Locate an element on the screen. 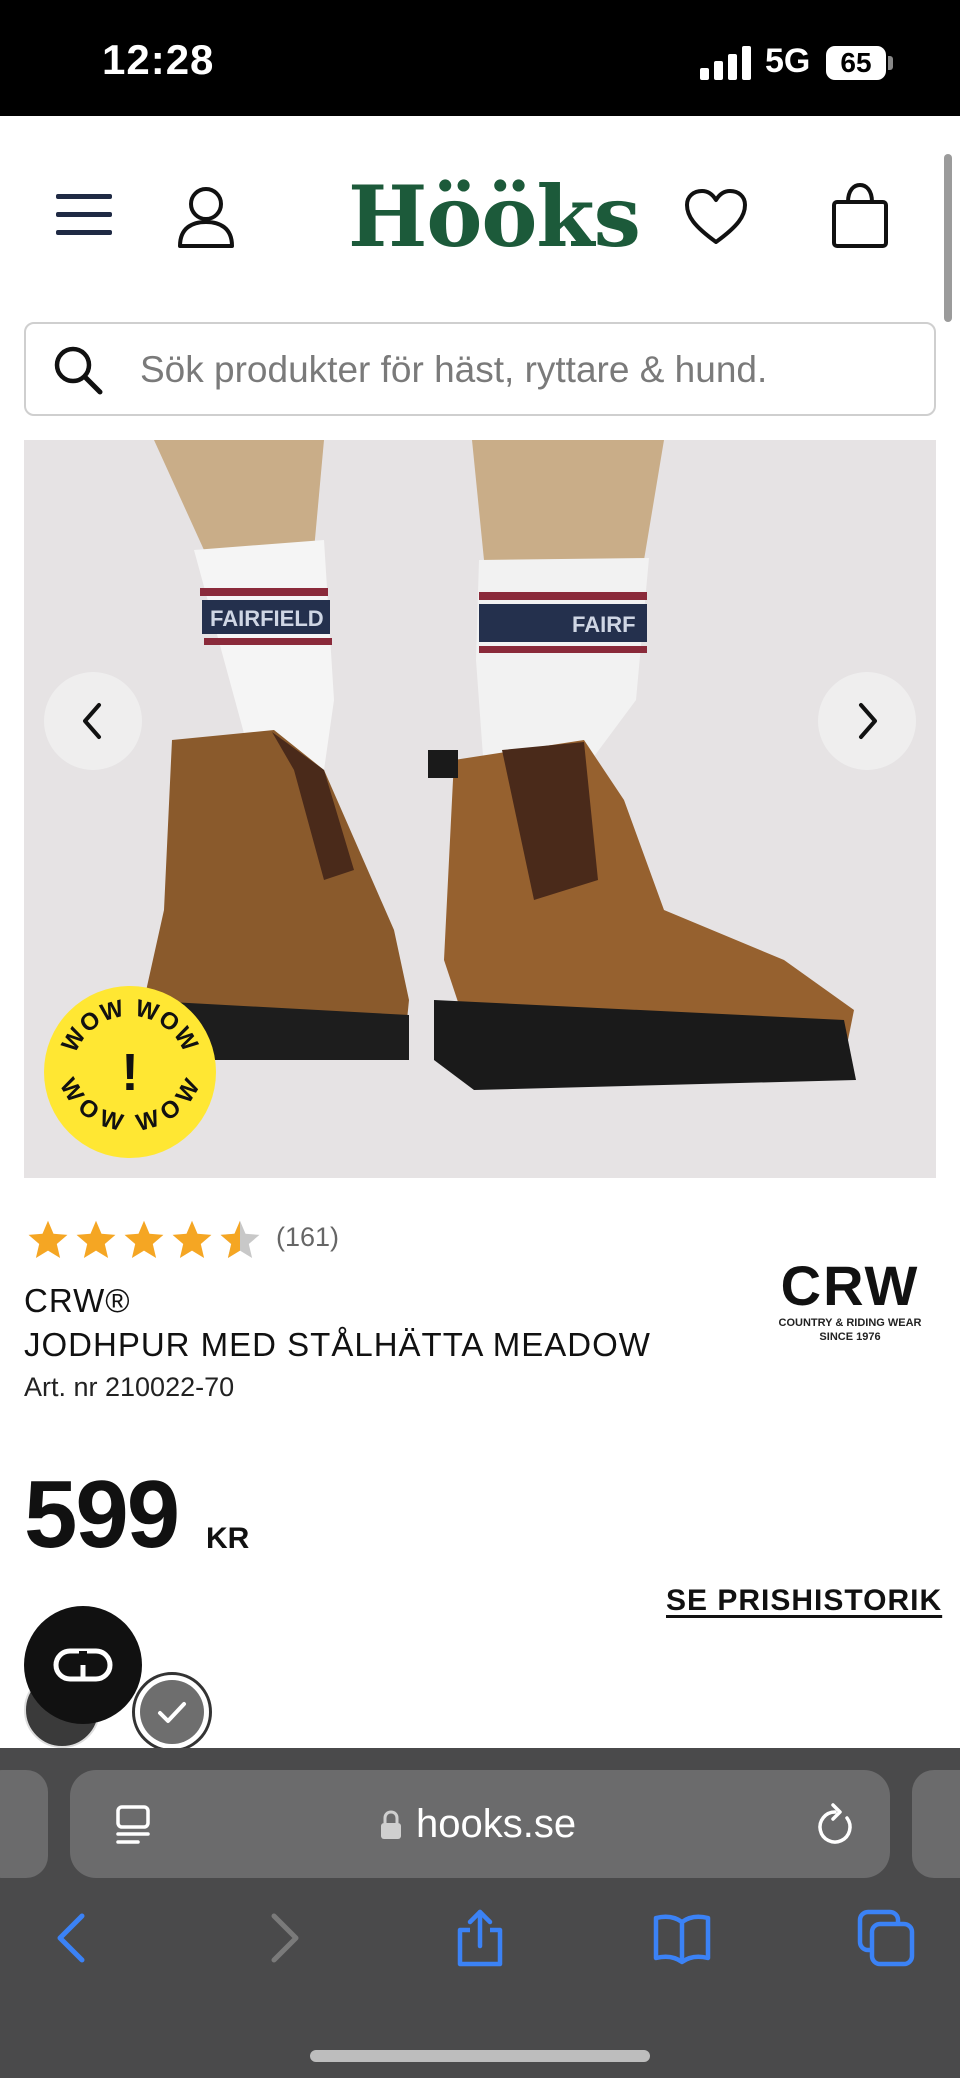 The image size is (960, 2078). battery-icon is located at coordinates (890, 63).